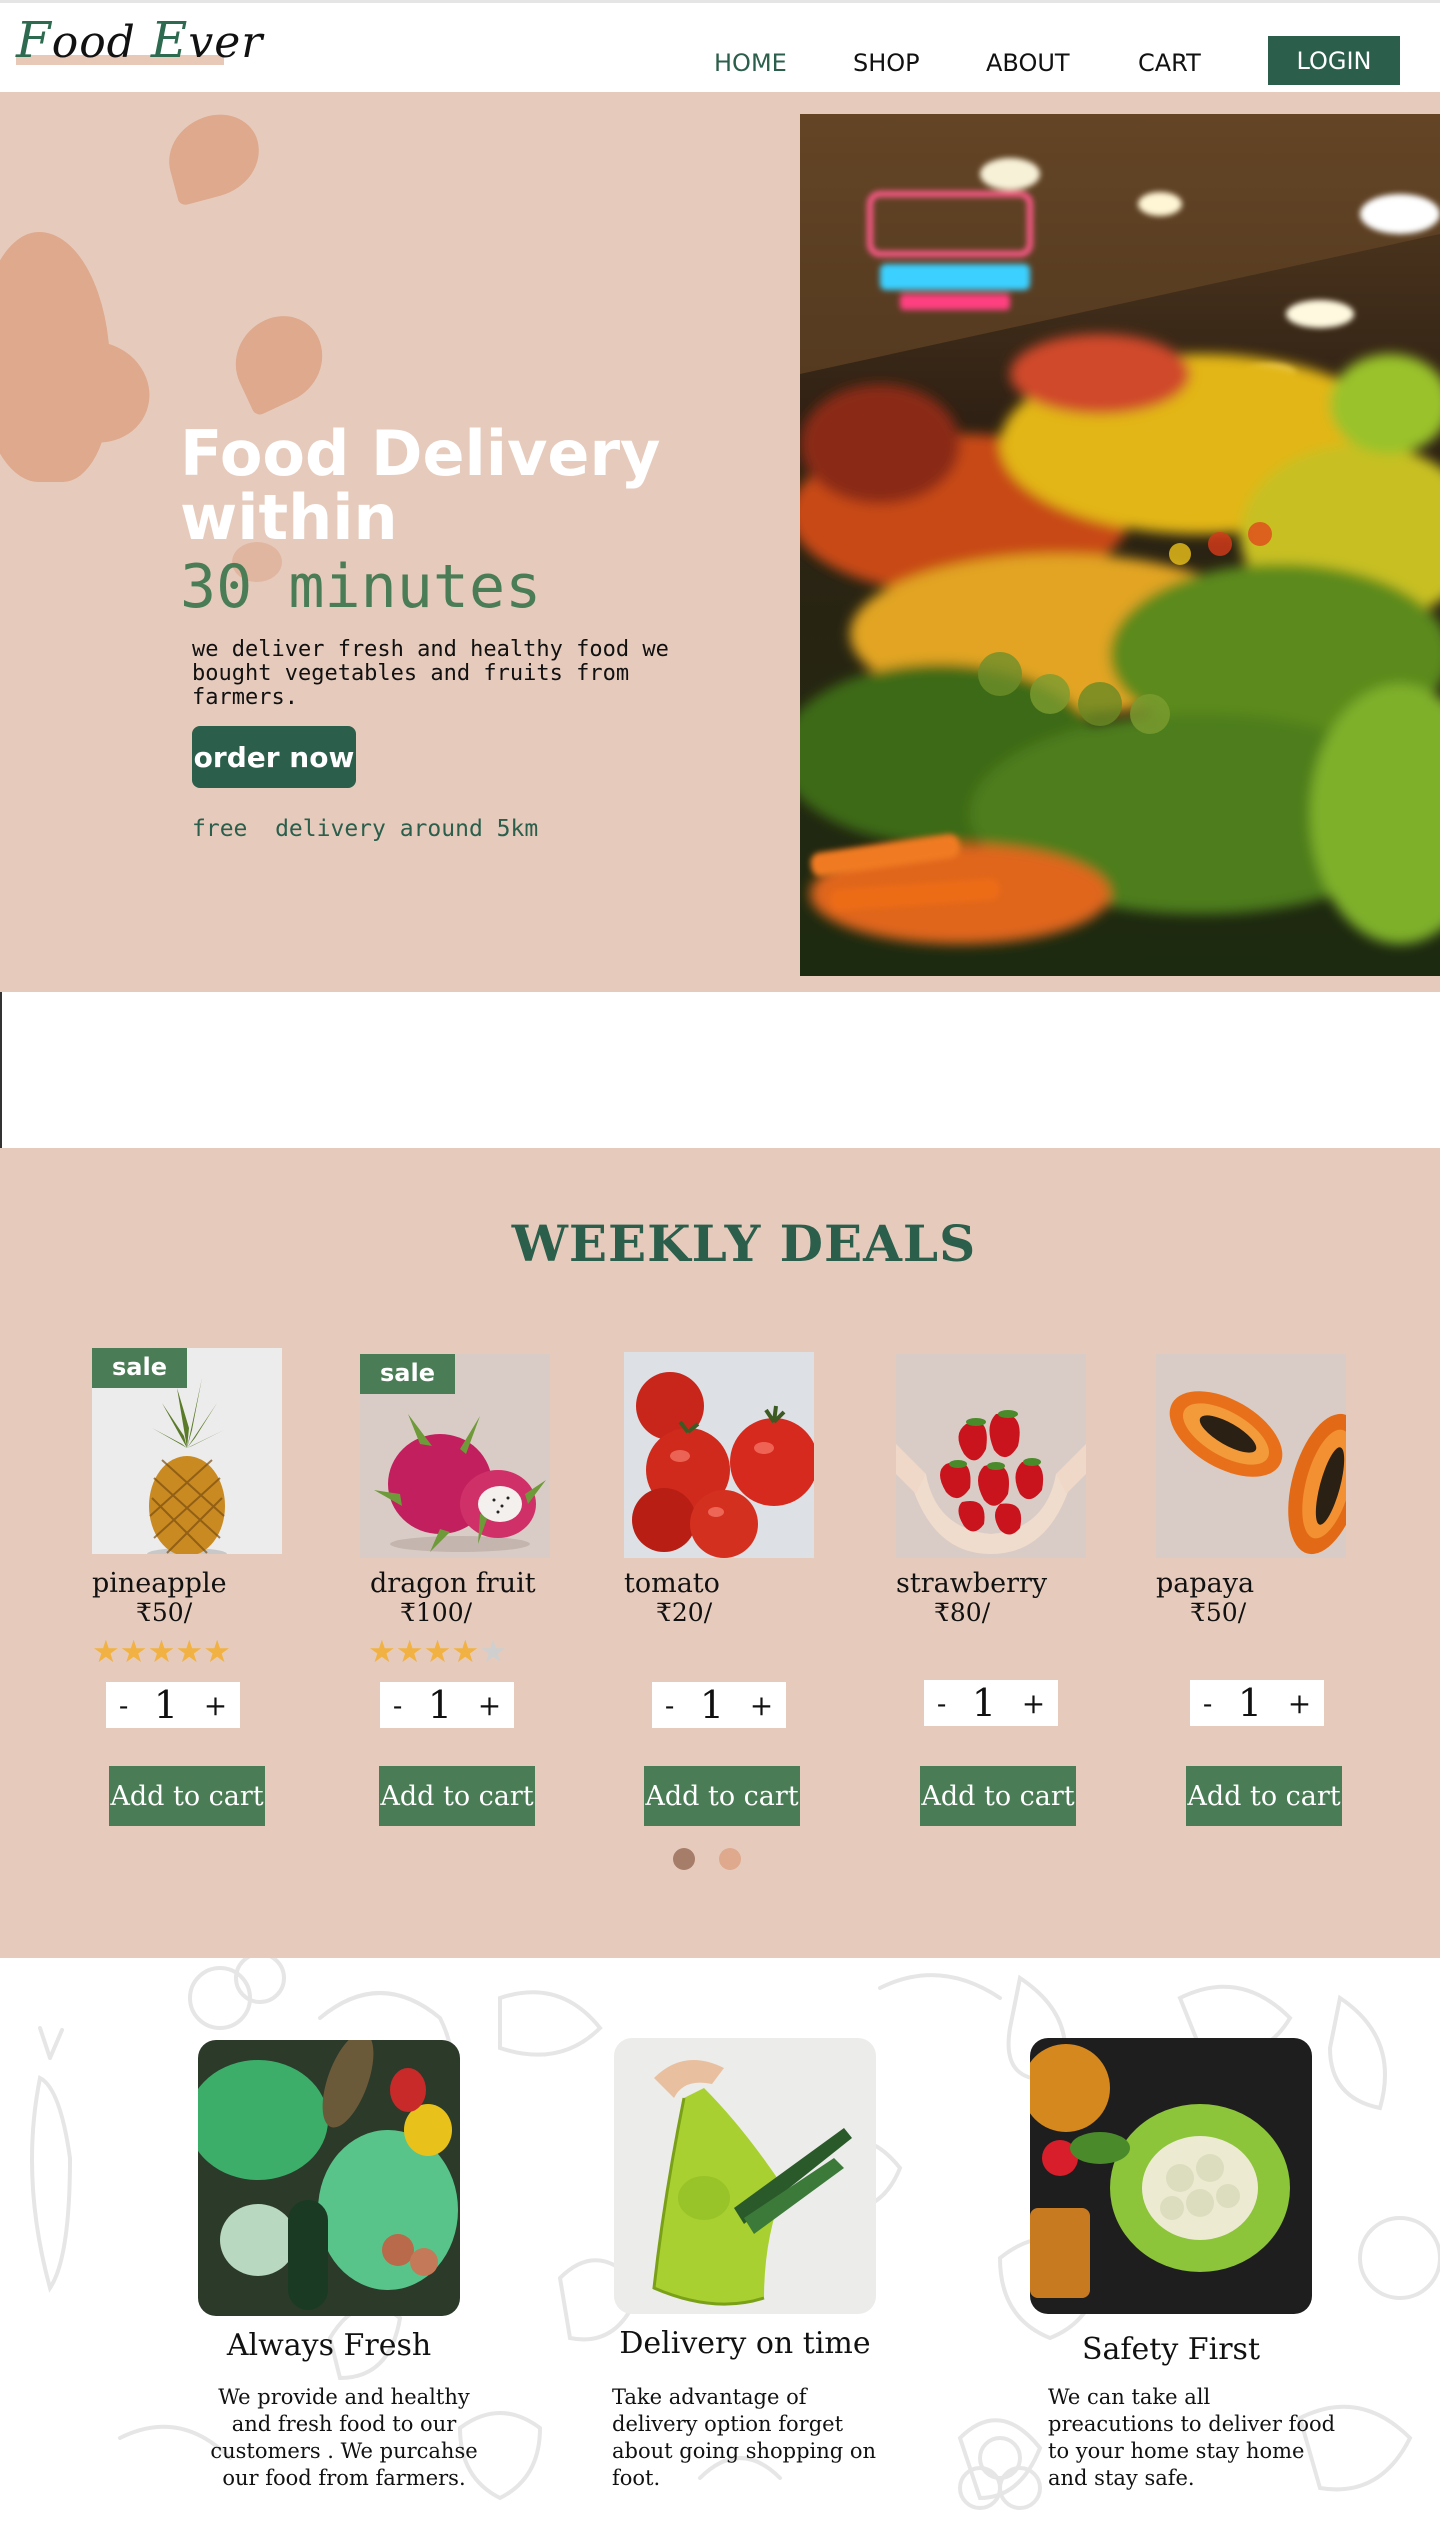  I want to click on deals-title: WEEKLY DEALS, so click(744, 1243).